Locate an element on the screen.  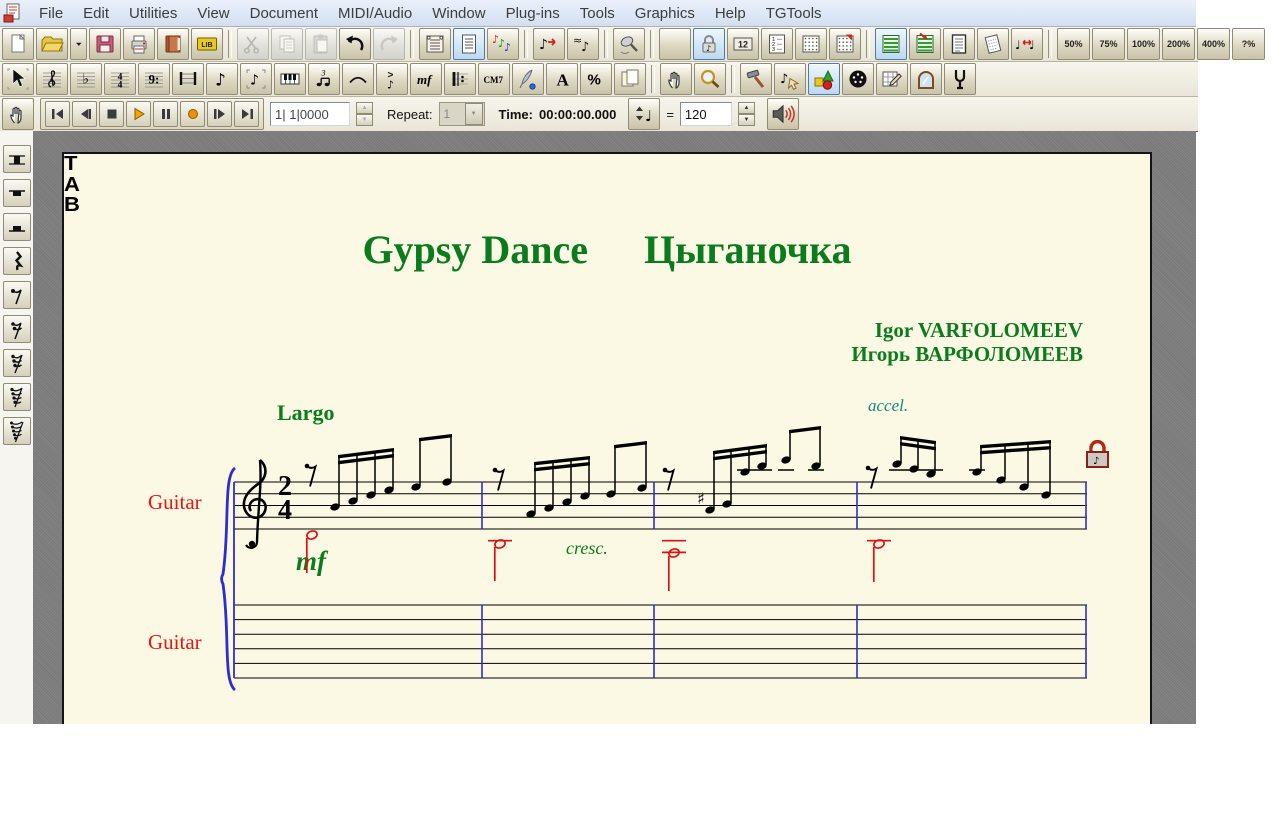
measure-numbers-button: 12 is located at coordinates (743, 44).